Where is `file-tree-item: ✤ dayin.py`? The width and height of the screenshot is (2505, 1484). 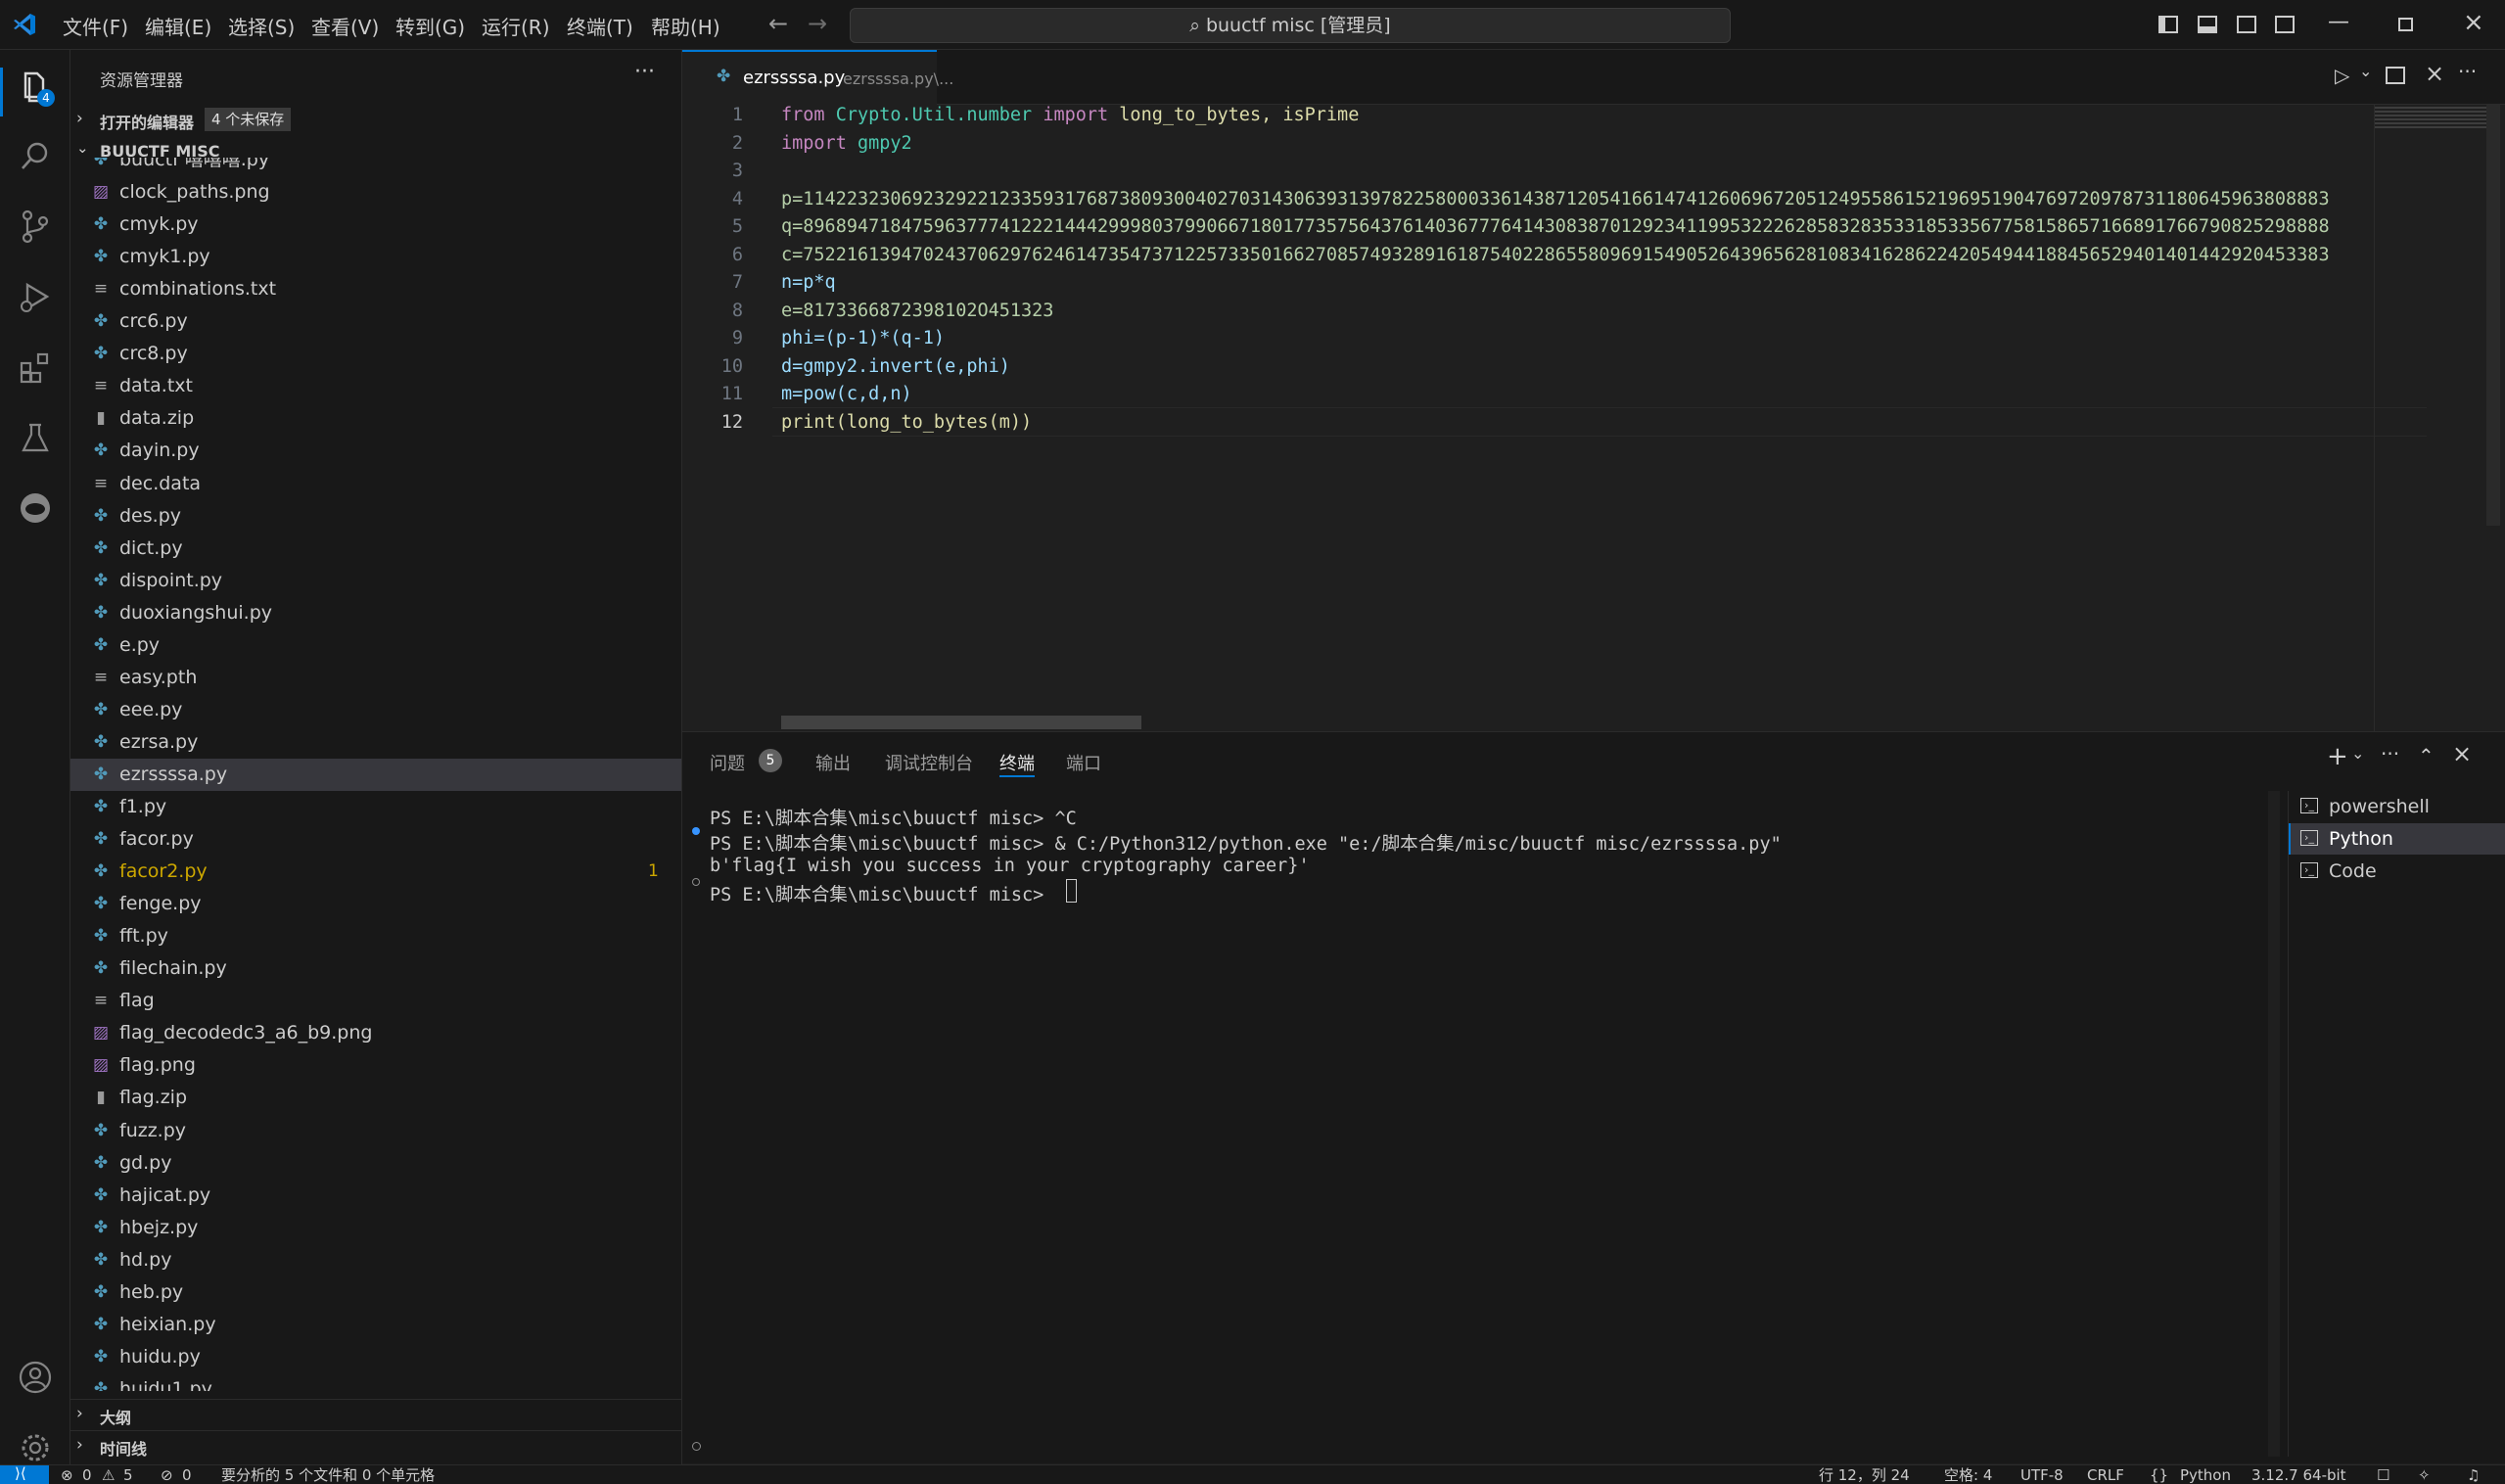 file-tree-item: ✤ dayin.py is located at coordinates (375, 451).